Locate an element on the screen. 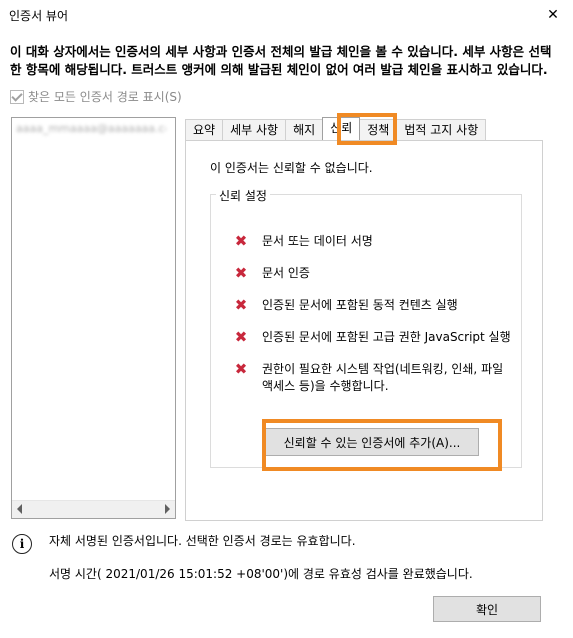  trust-item-label: 인증된 문서에 포함된 동적 컨텐츠 실행 is located at coordinates (360, 305).